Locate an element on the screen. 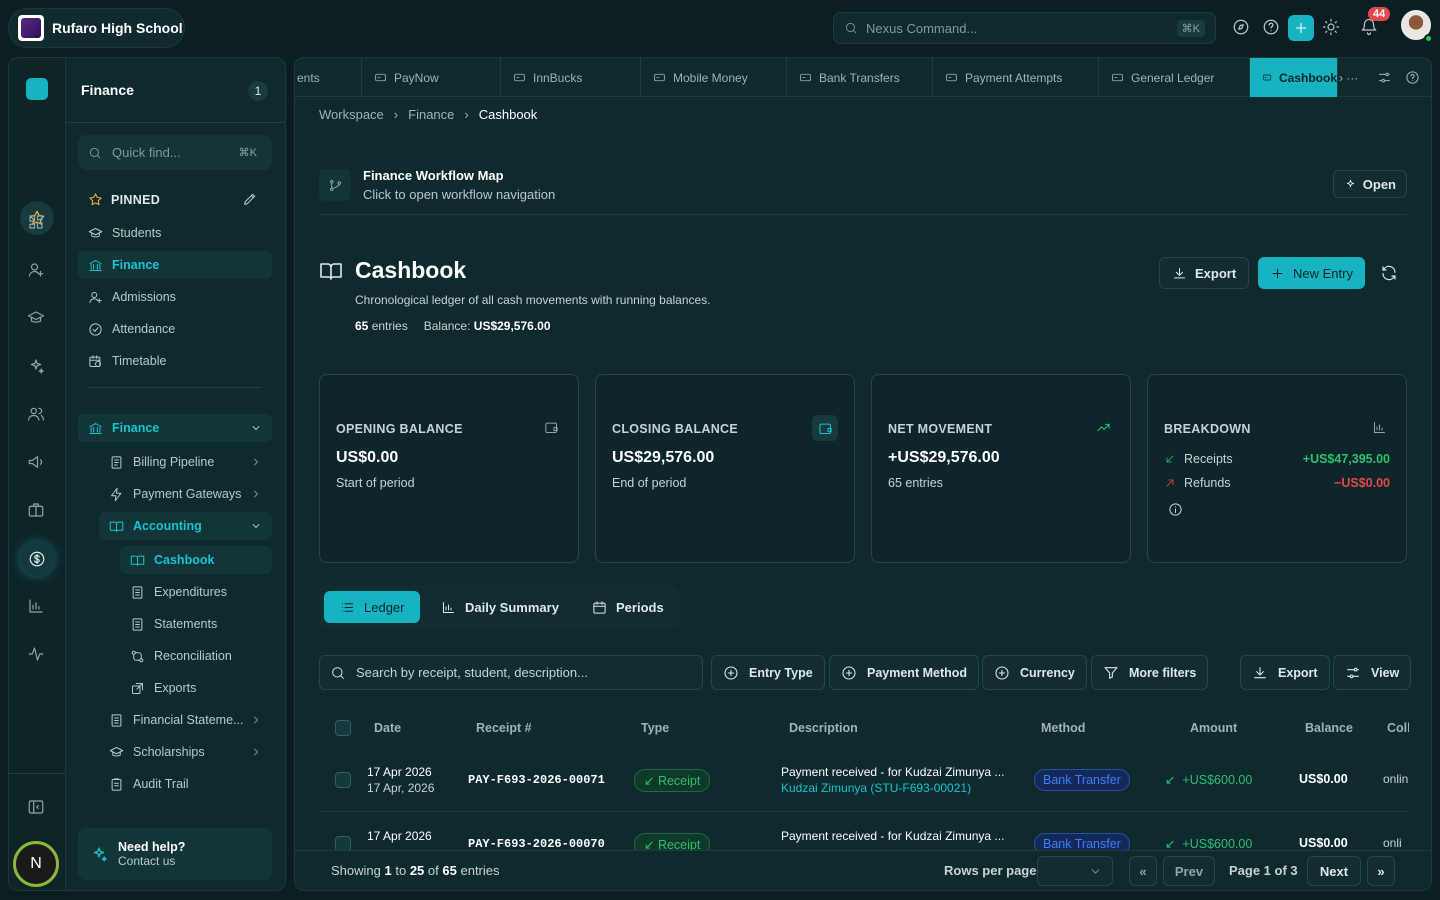 This screenshot has height=900, width=1440. sidebar-header-divider is located at coordinates (176, 122).